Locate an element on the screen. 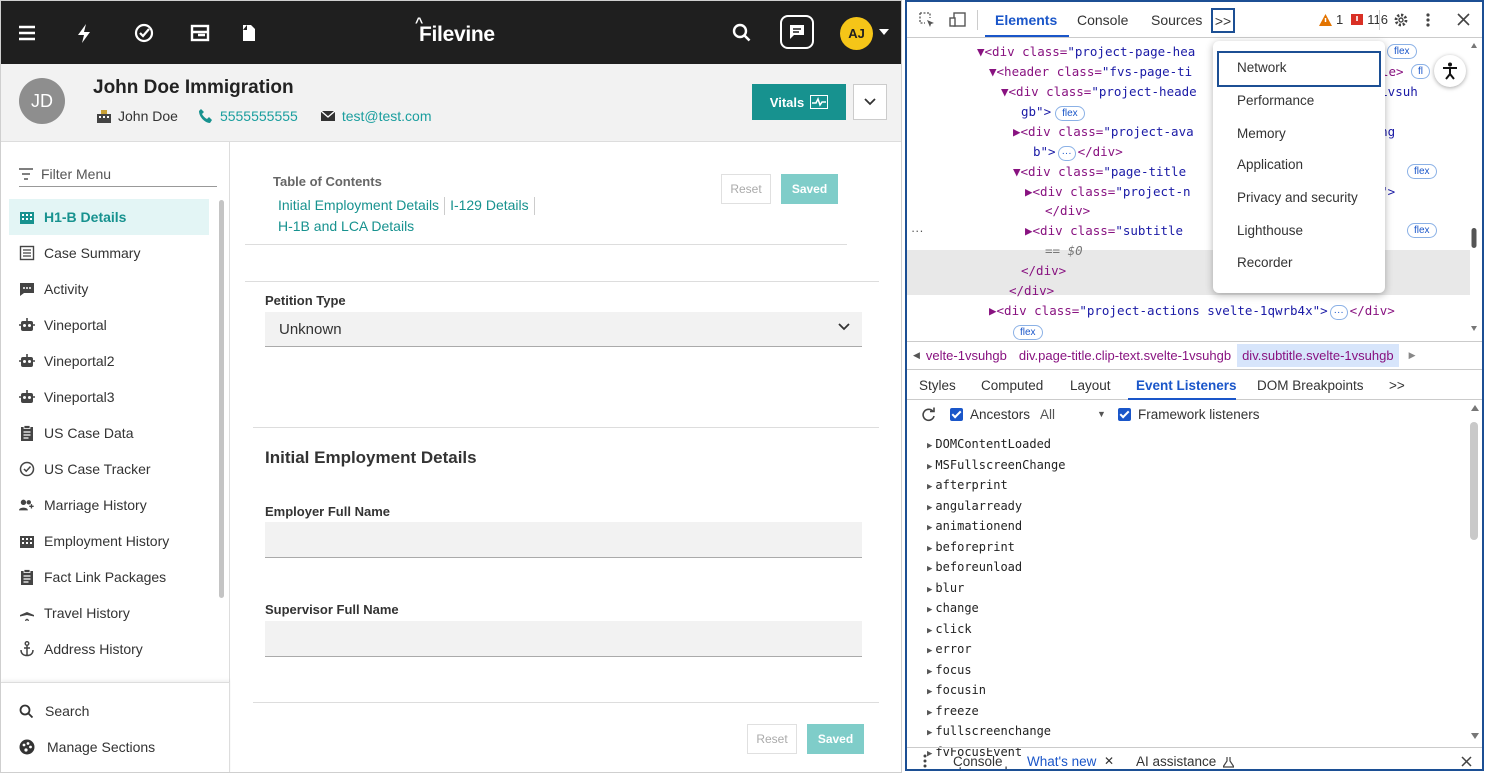  saved-button: Saved is located at coordinates (809, 189).